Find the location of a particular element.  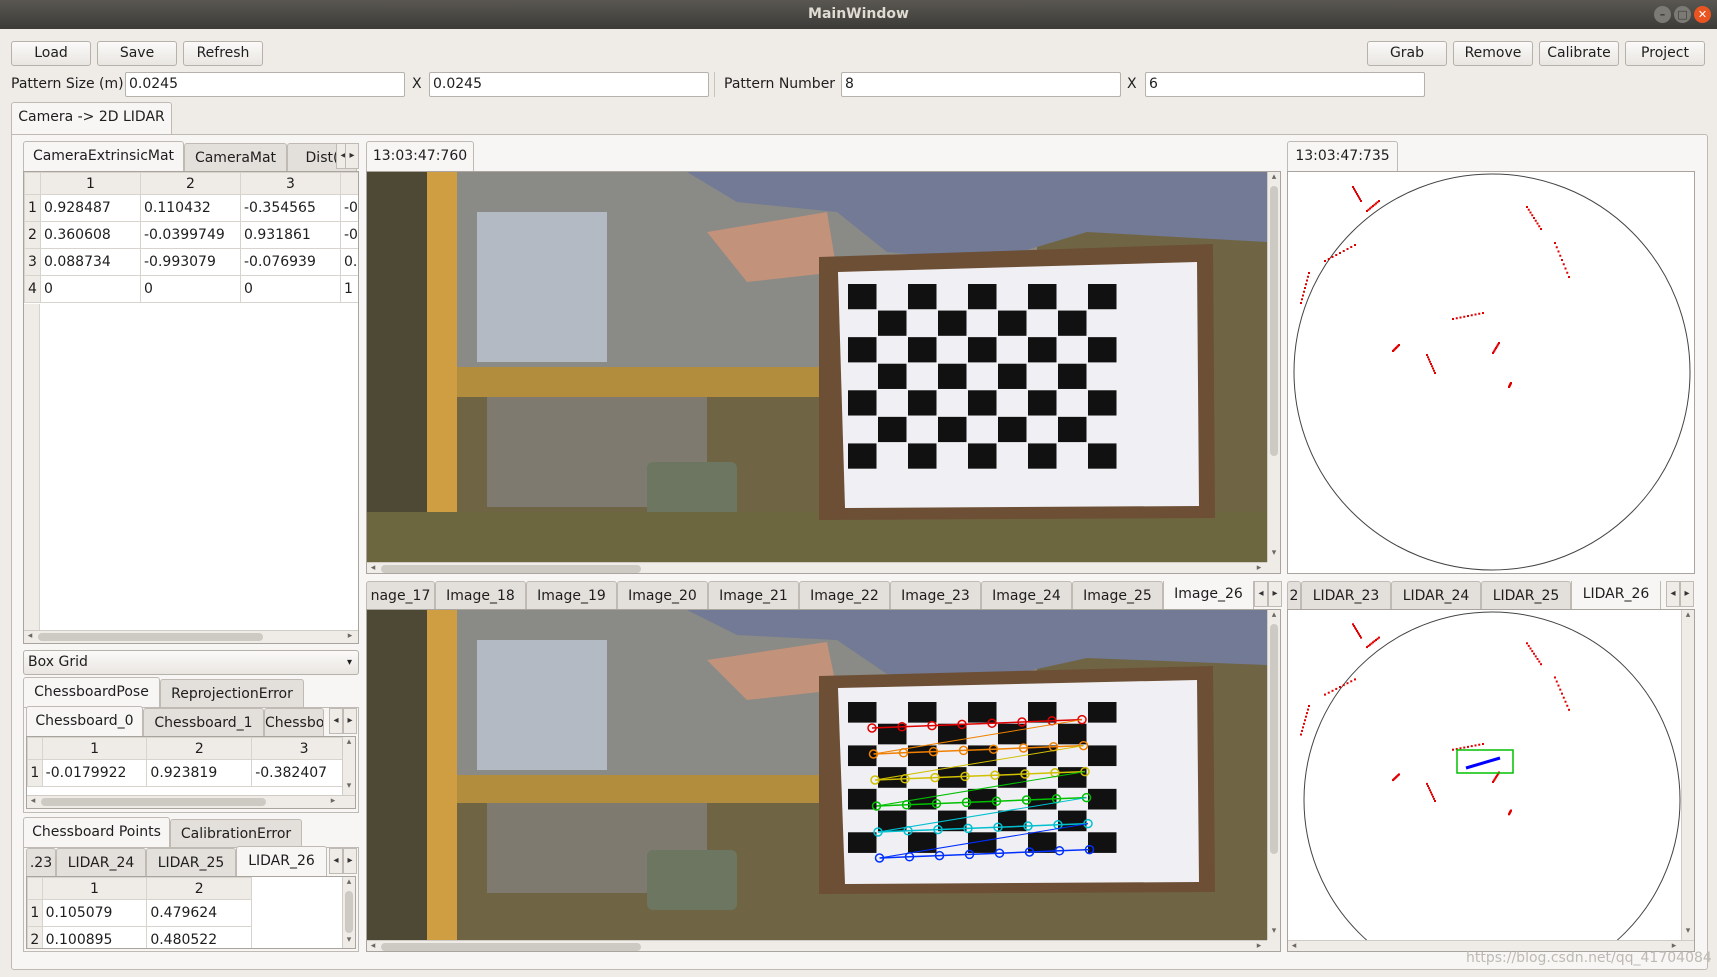

lidar-calibration-view: ▴ ▾ ◂ ▸ is located at coordinates (1491, 780).